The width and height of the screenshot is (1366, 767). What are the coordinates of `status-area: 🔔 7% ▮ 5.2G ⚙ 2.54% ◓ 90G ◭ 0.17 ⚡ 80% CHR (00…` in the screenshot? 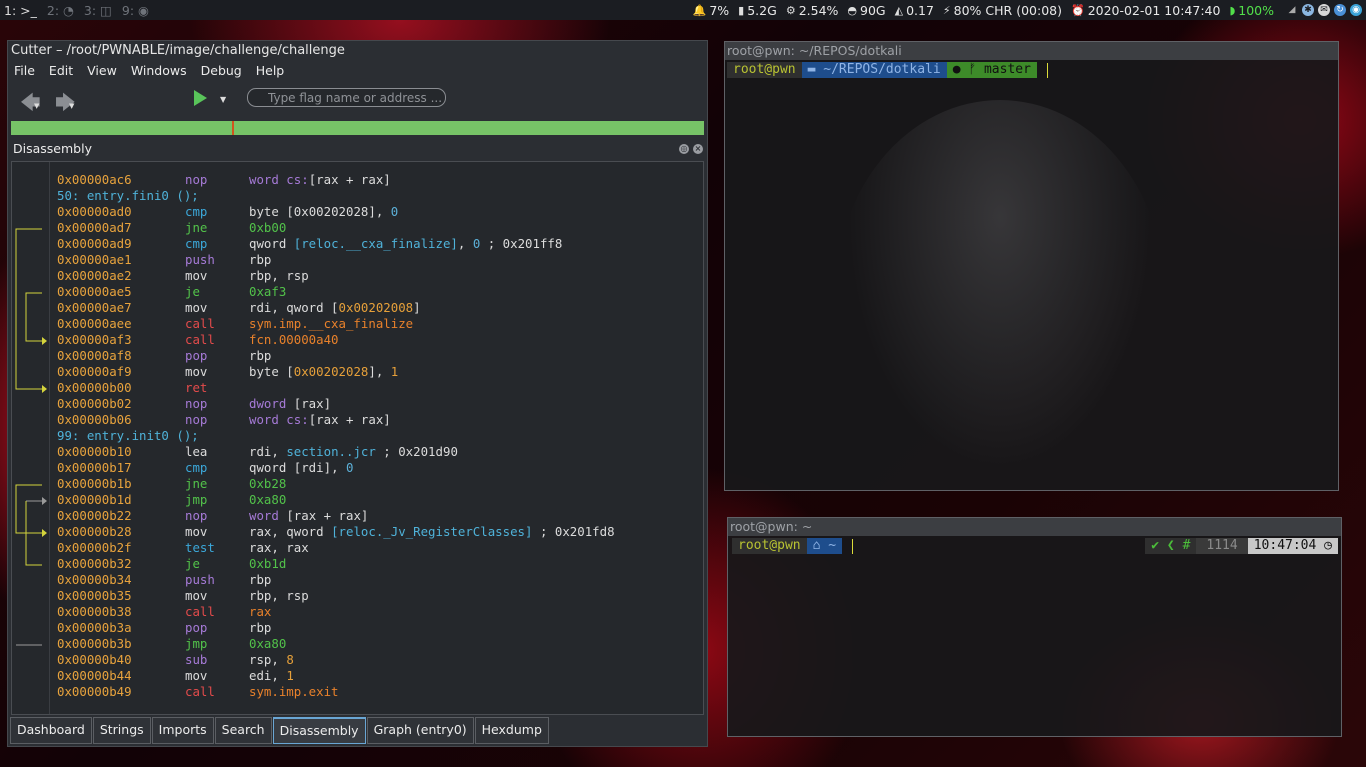 It's located at (1025, 10).